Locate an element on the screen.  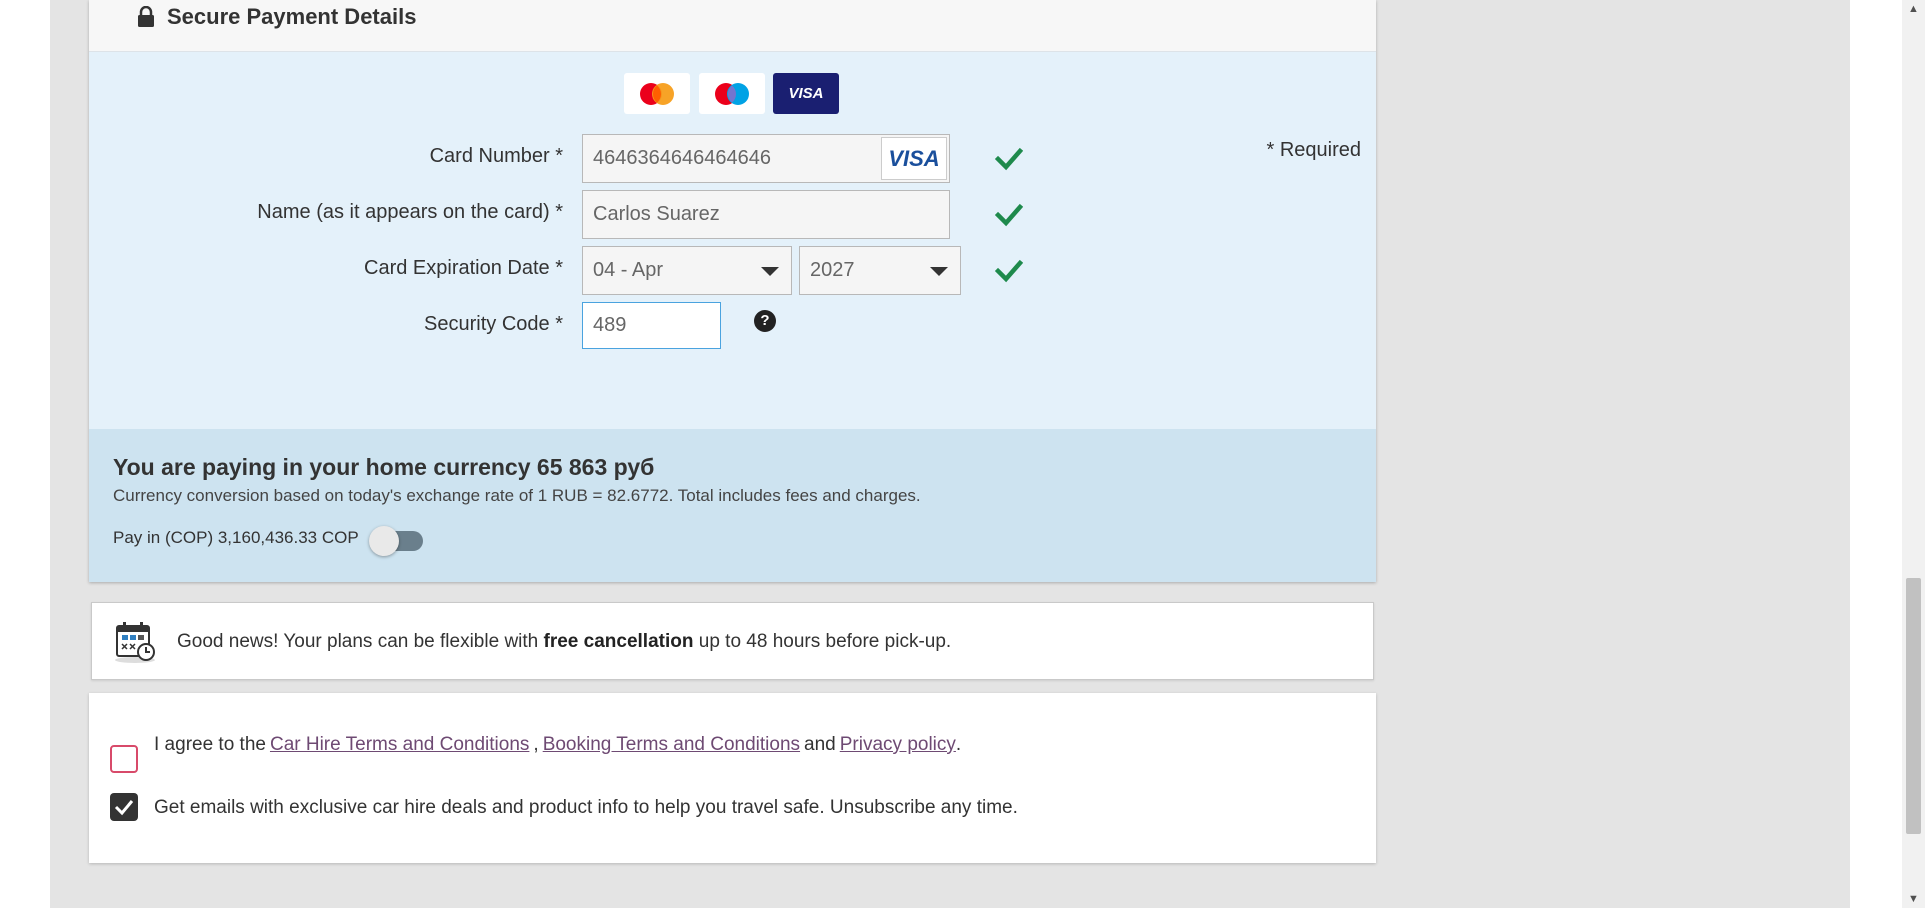
payment-title: Secure Payment Details is located at coordinates (292, 16).